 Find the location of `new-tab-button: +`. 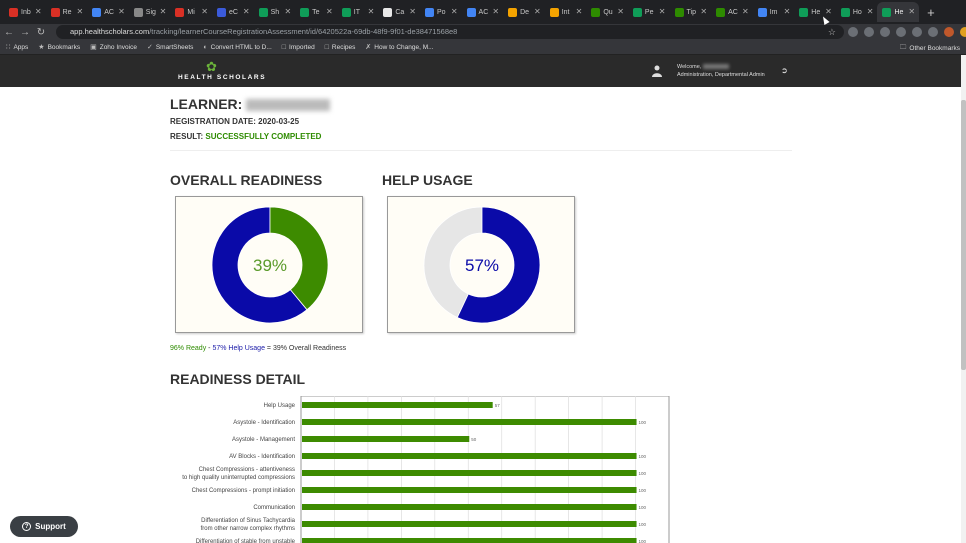

new-tab-button: + is located at coordinates (931, 12).